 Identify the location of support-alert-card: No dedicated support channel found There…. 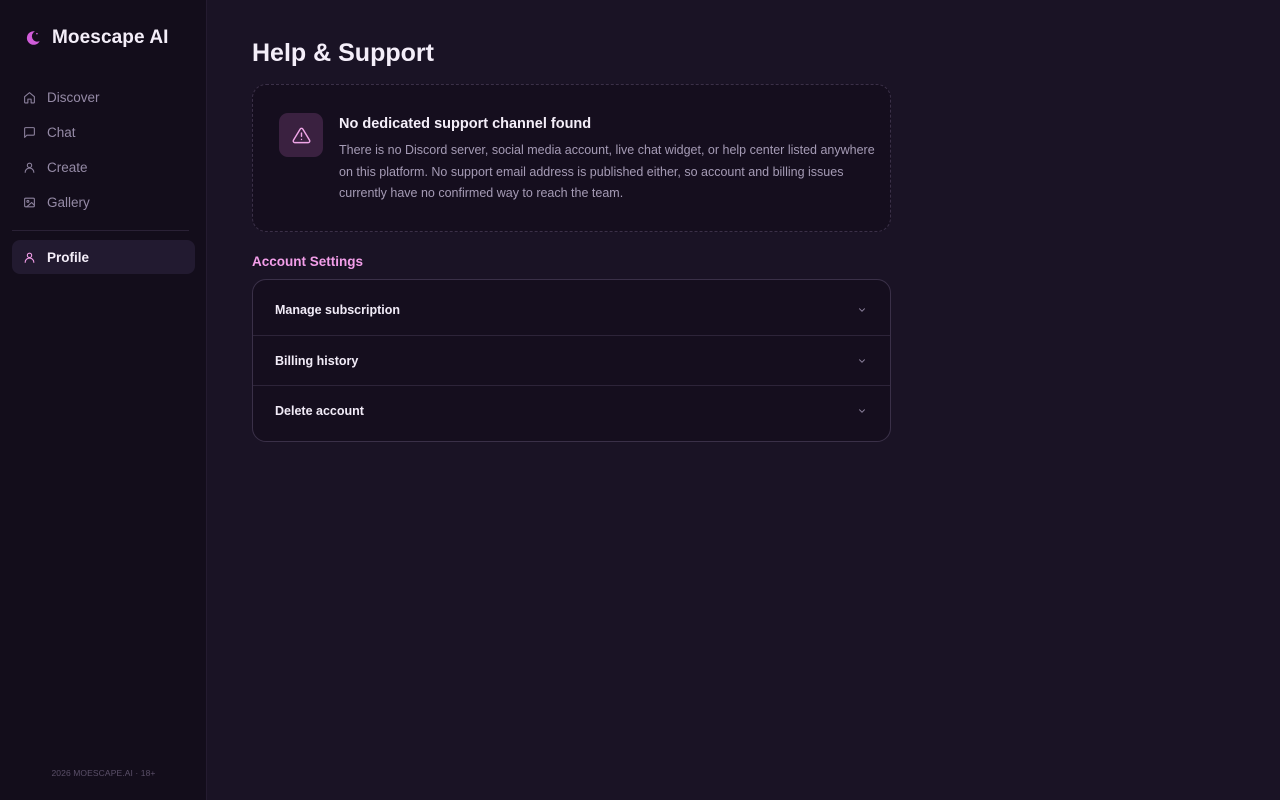
(571, 158).